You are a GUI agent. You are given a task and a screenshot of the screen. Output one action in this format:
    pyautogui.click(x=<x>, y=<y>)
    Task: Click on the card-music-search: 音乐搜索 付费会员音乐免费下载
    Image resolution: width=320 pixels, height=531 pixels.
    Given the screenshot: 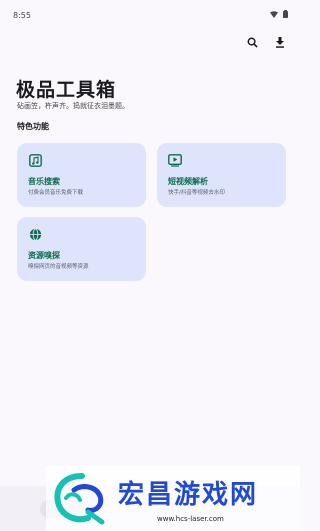 What is the action you would take?
    pyautogui.click(x=81, y=175)
    